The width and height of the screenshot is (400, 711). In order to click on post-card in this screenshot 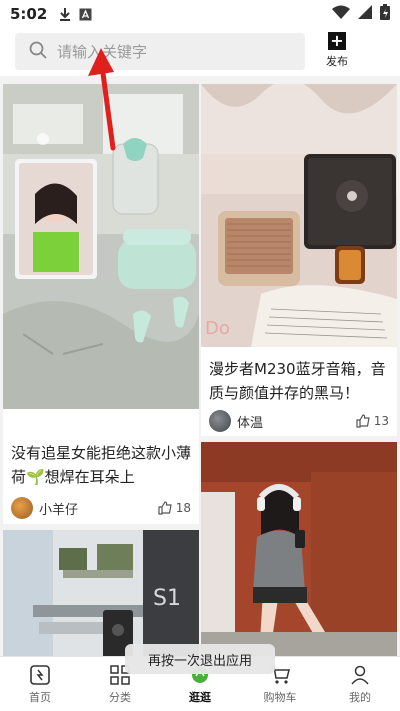, I will do `click(299, 549)`.